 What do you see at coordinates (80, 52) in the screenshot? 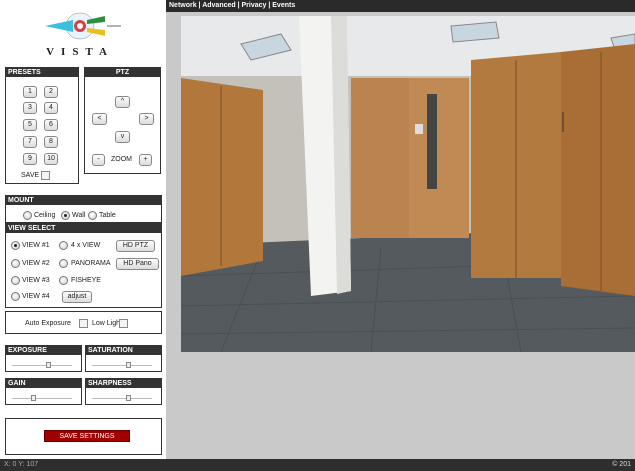
I see `logo-text: VISTA` at bounding box center [80, 52].